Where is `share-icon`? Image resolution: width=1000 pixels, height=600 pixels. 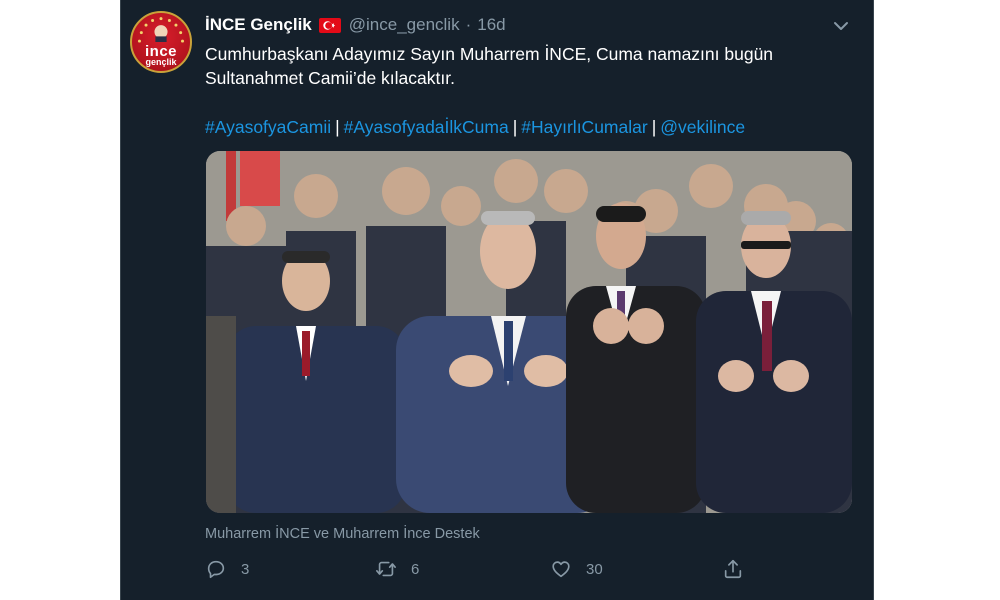 share-icon is located at coordinates (733, 569).